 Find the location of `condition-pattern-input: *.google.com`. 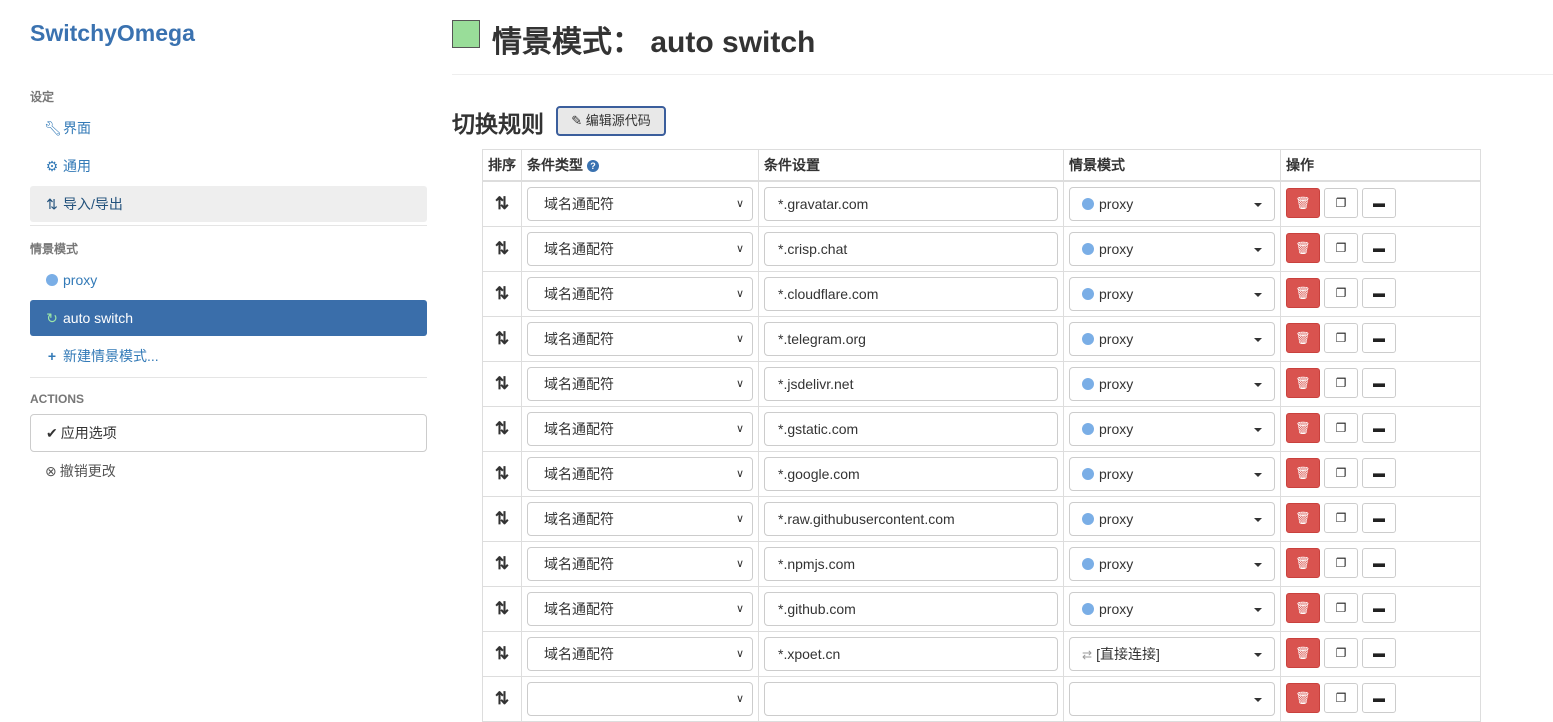

condition-pattern-input: *.google.com is located at coordinates (911, 474).